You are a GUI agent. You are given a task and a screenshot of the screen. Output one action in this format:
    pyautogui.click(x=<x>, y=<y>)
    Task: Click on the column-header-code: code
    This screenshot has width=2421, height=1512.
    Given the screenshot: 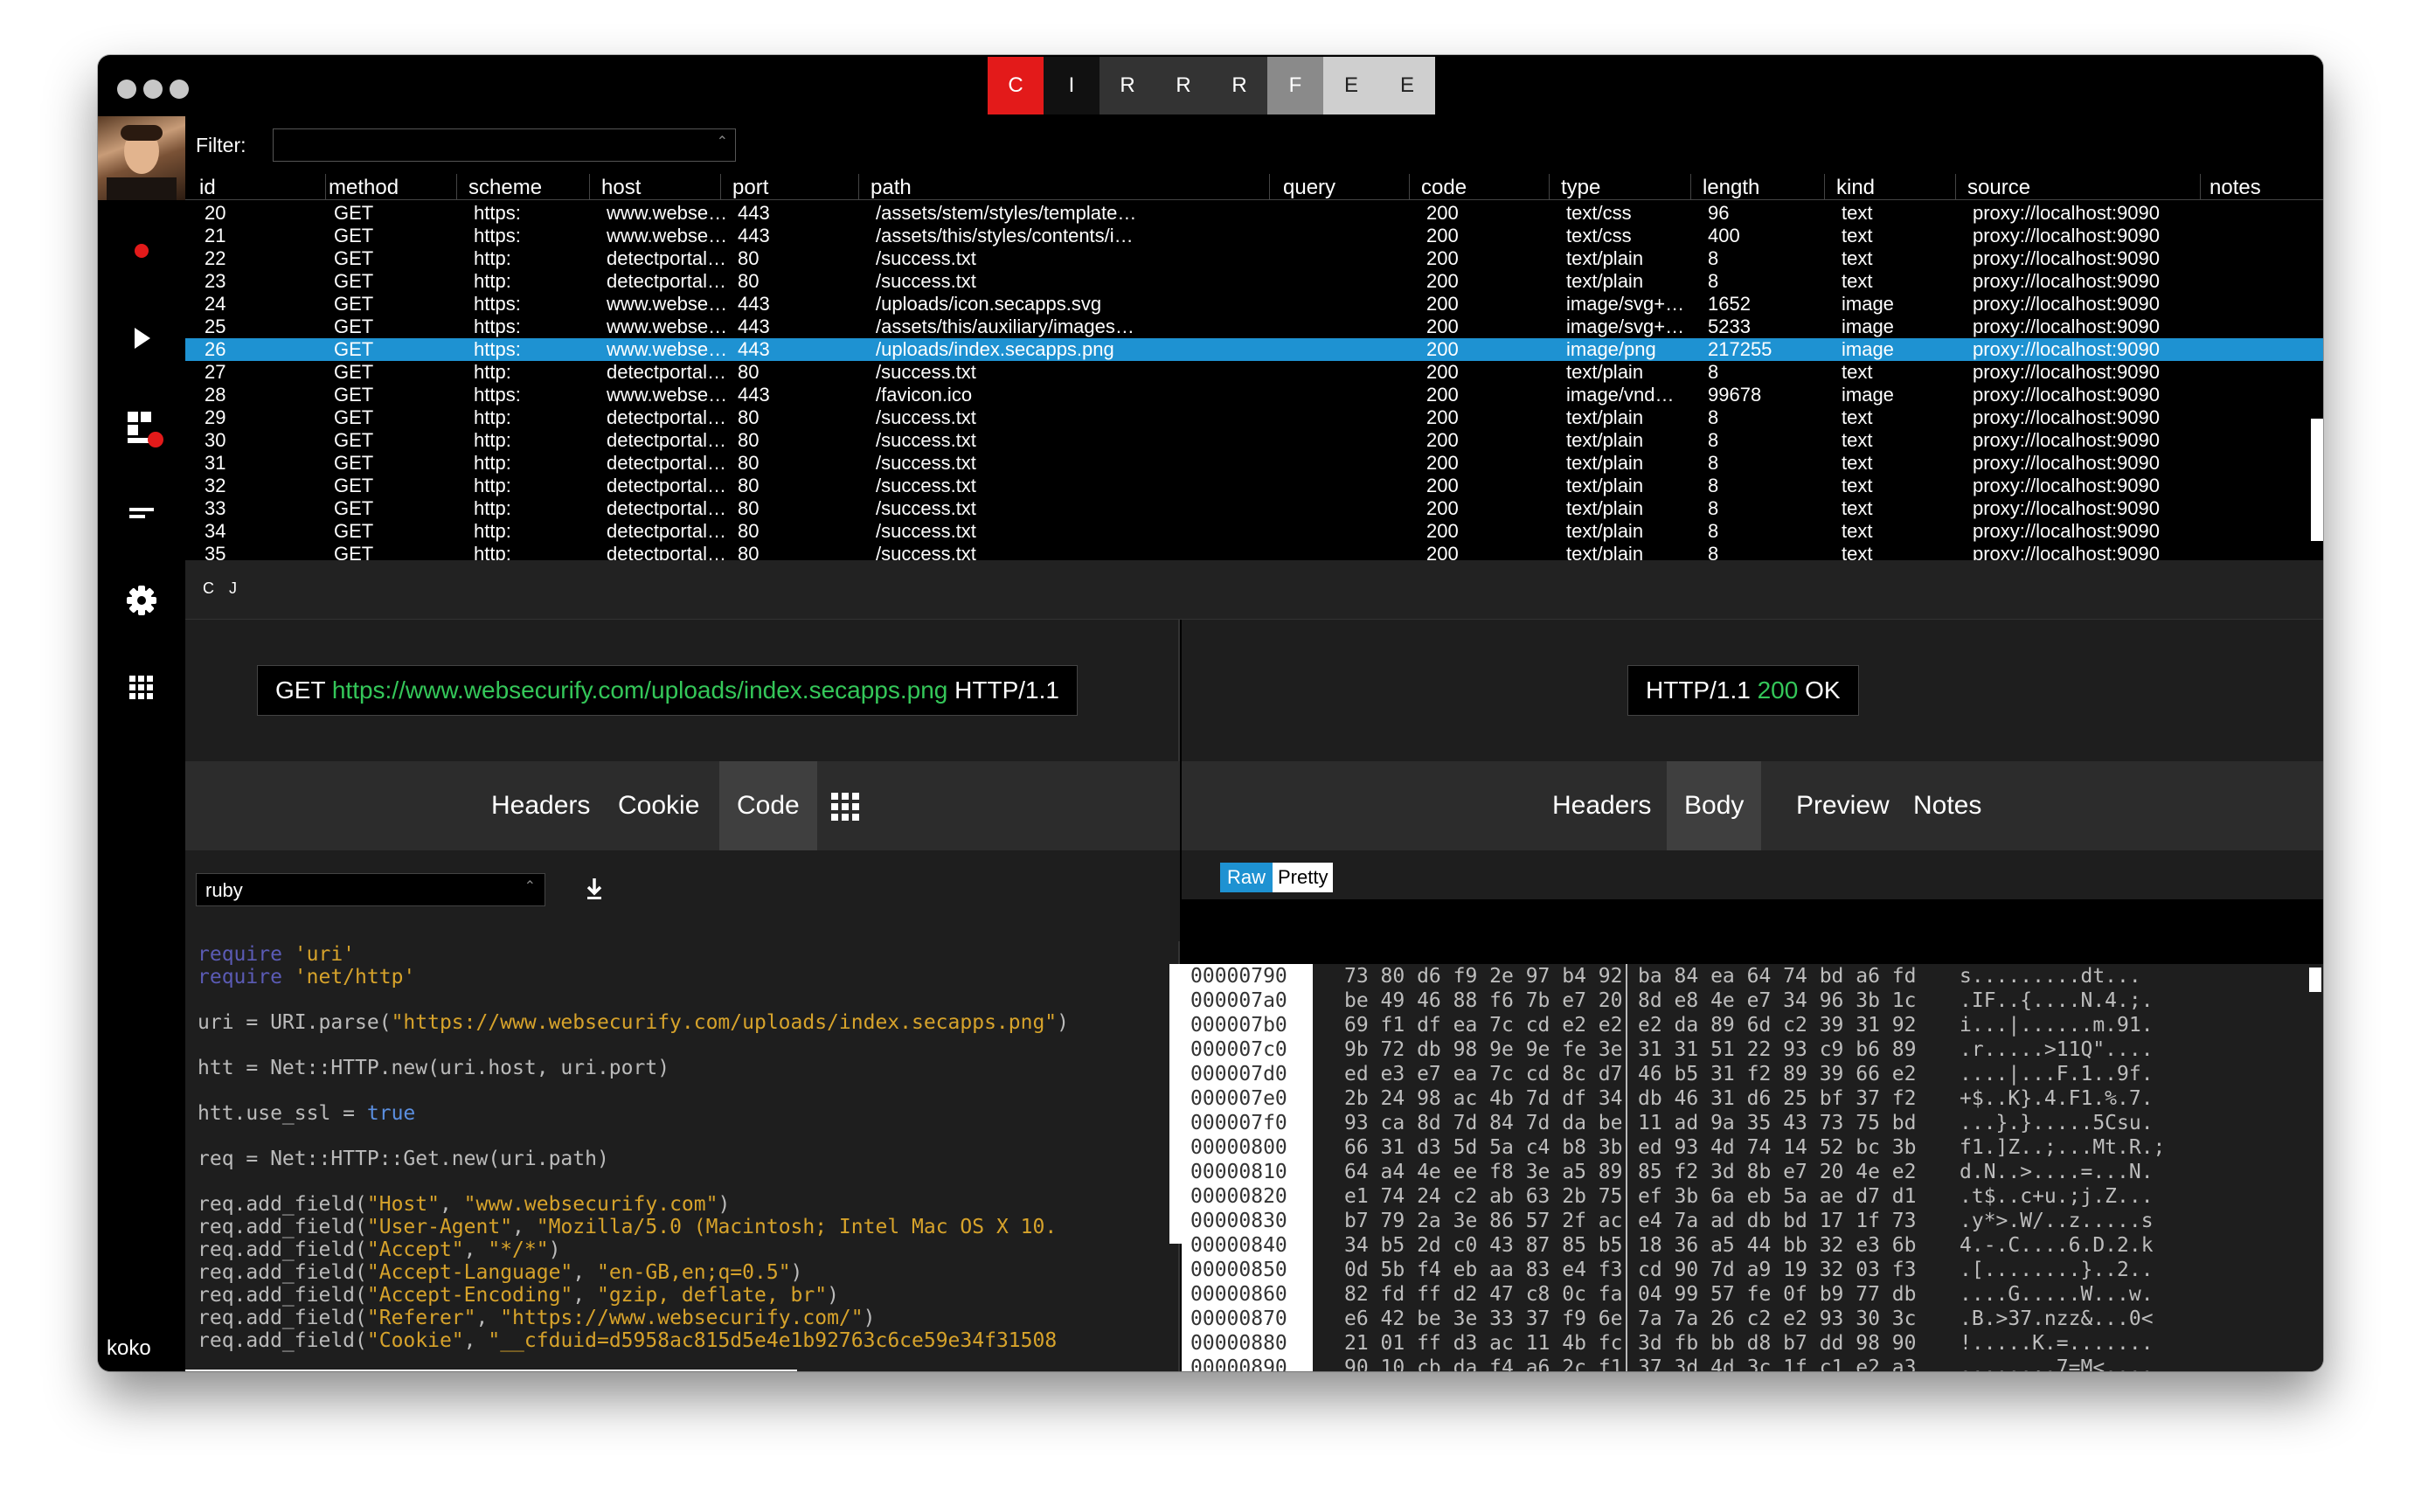 What is the action you would take?
    pyautogui.click(x=1444, y=188)
    